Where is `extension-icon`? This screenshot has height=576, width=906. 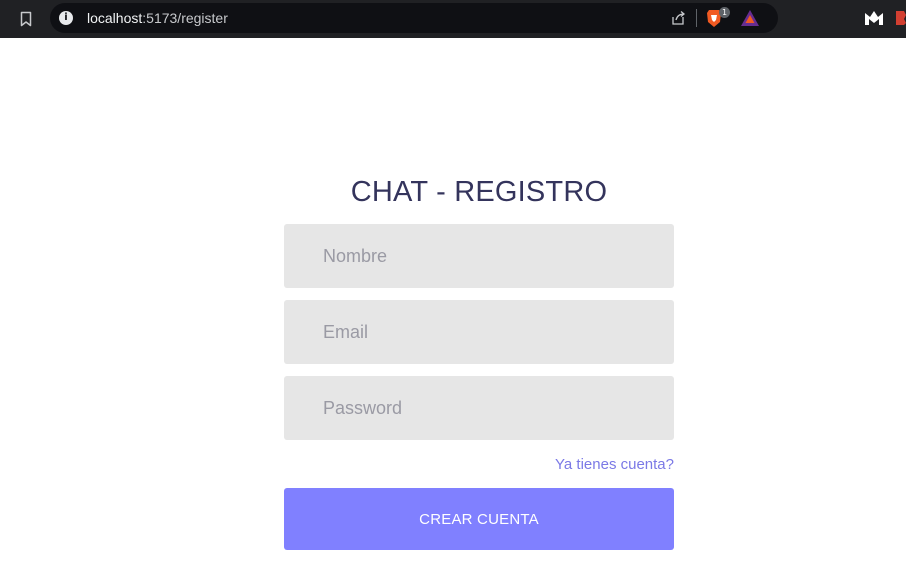 extension-icon is located at coordinates (900, 18).